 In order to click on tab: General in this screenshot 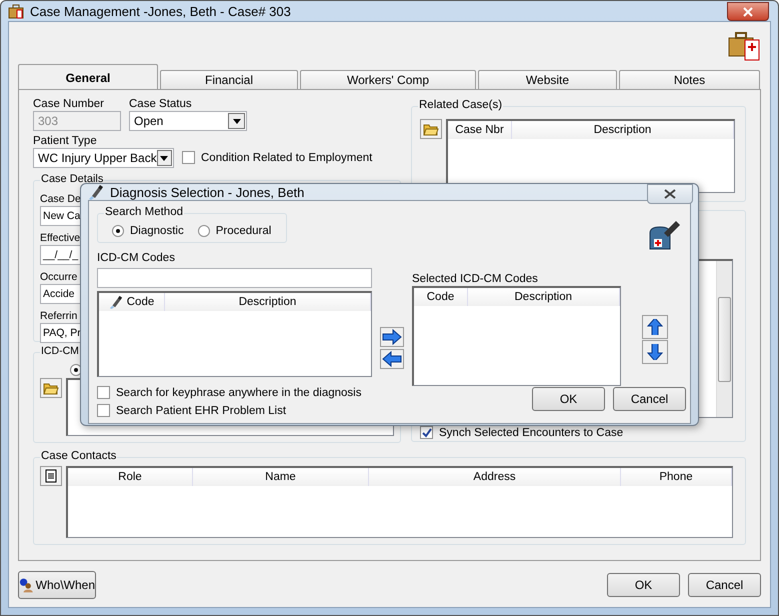, I will do `click(88, 77)`.